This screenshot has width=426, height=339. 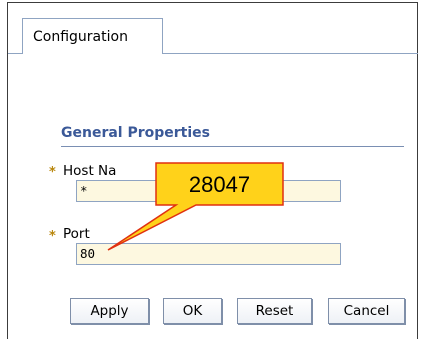 What do you see at coordinates (232, 146) in the screenshot?
I see `section-divider` at bounding box center [232, 146].